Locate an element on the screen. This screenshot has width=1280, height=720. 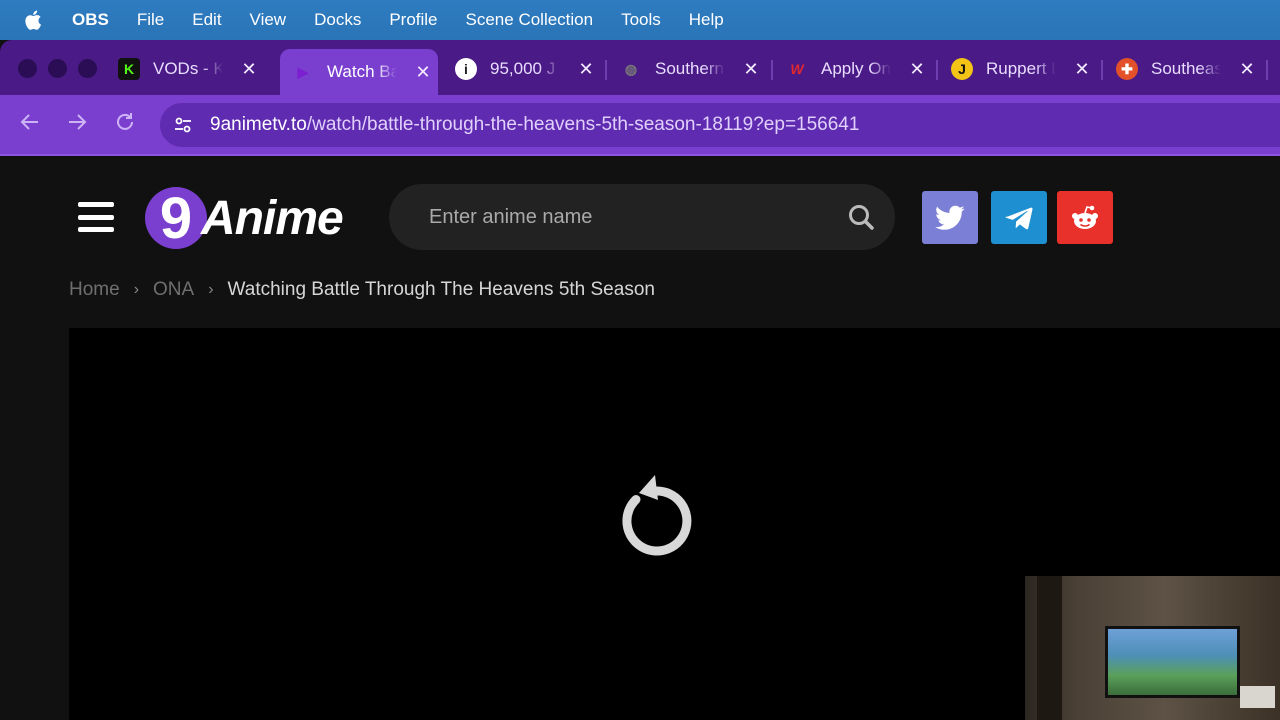
arrow-right-icon is located at coordinates (78, 122).